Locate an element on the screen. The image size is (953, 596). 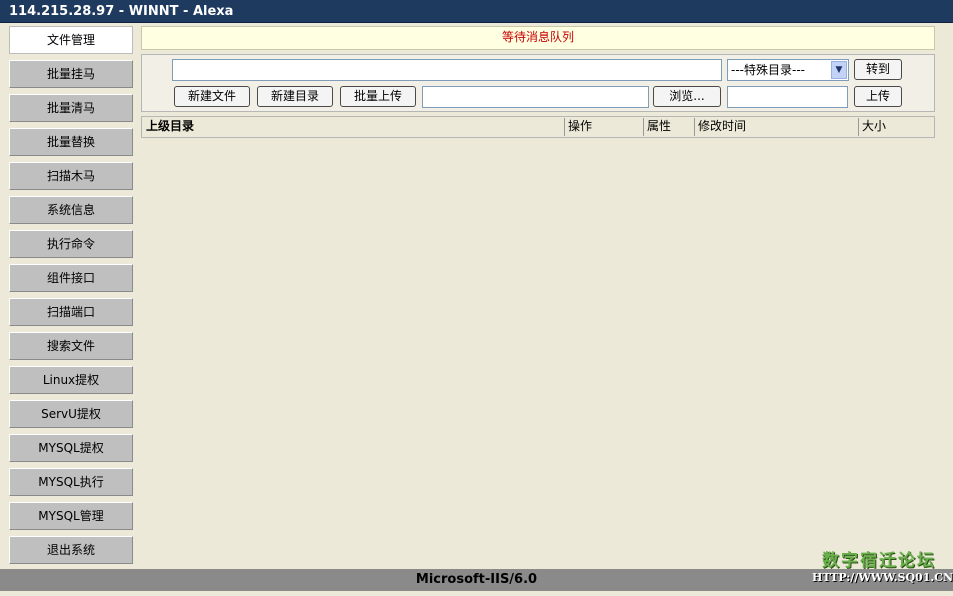
special-dir-select: ---特殊目录--- ▼ is located at coordinates (788, 70).